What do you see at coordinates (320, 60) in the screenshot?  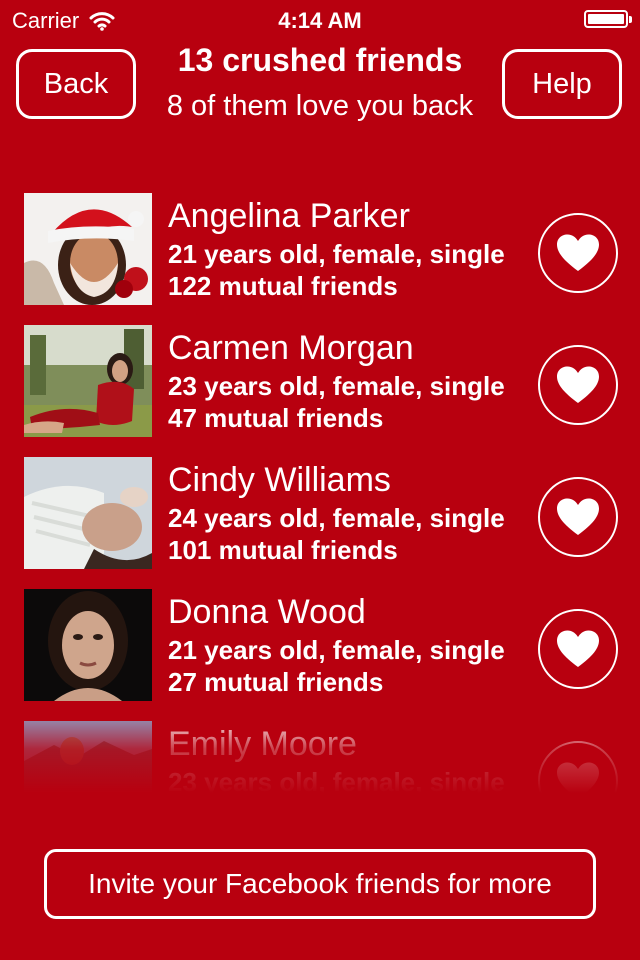 I see `page-title: 13 crushed friends` at bounding box center [320, 60].